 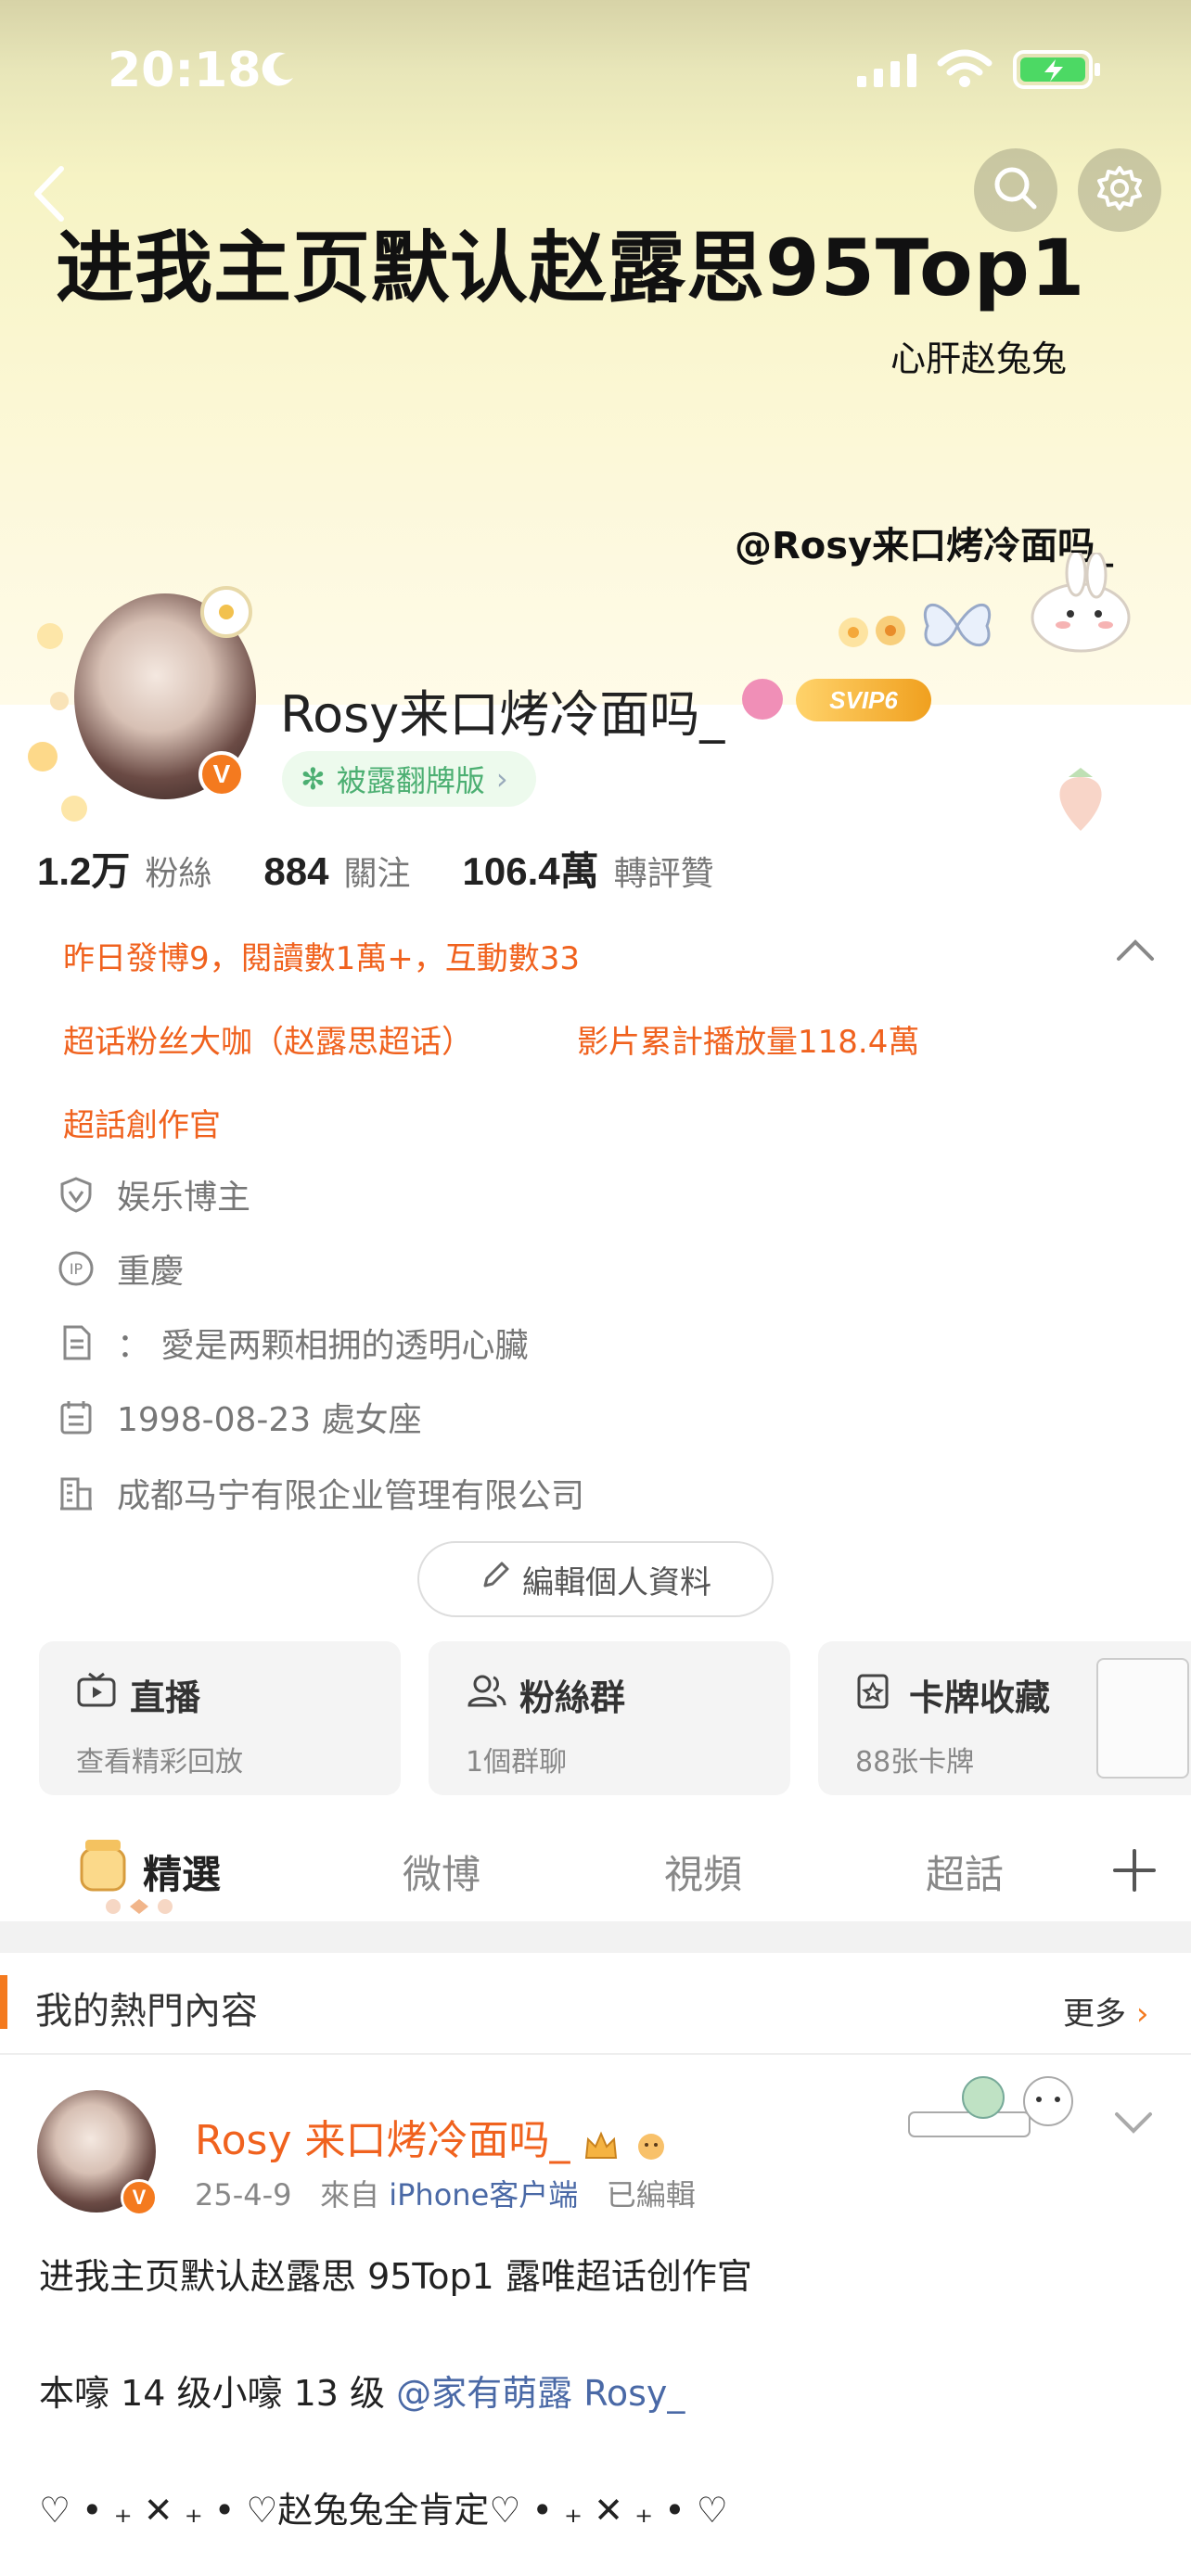 What do you see at coordinates (957, 628) in the screenshot?
I see `butterfly-sticker-icon` at bounding box center [957, 628].